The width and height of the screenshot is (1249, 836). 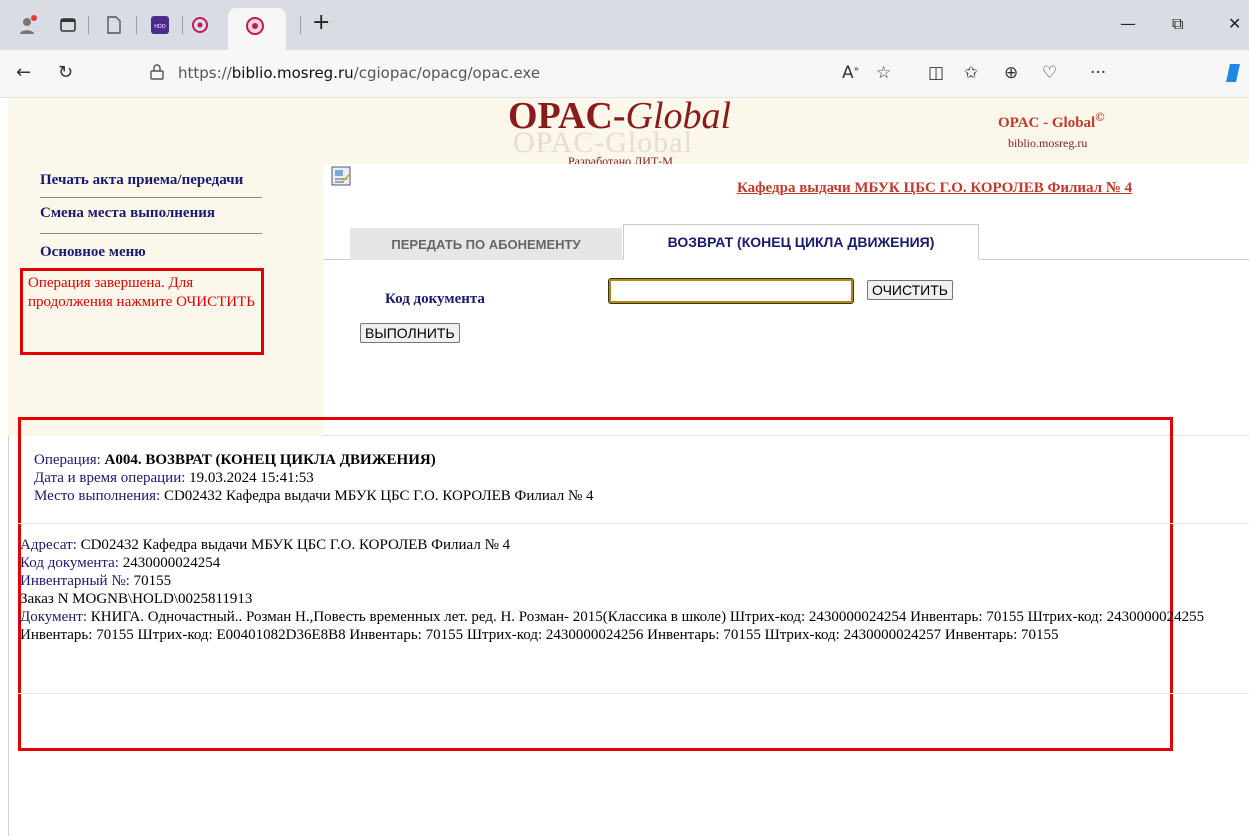 I want to click on refresh-icon: ↻, so click(x=65, y=72).